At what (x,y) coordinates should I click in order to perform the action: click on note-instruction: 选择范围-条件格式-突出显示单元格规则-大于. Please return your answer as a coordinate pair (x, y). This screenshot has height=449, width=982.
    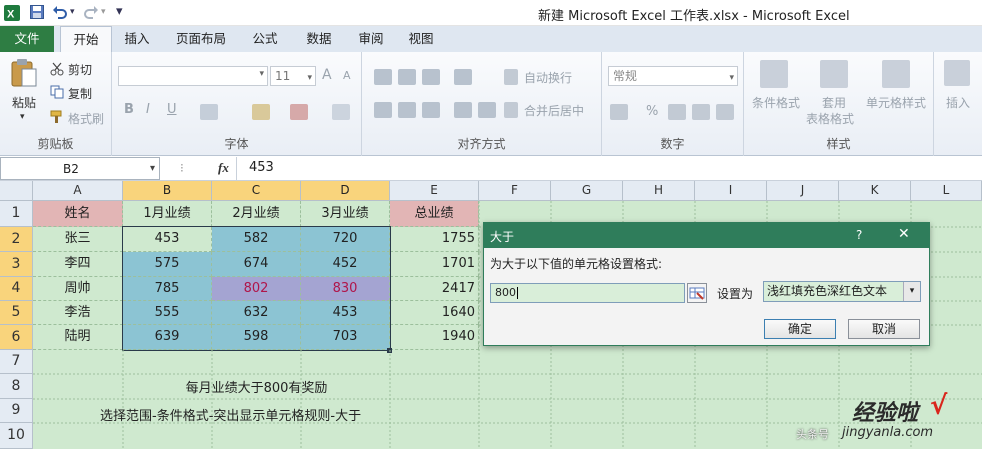
    Looking at the image, I should click on (230, 414).